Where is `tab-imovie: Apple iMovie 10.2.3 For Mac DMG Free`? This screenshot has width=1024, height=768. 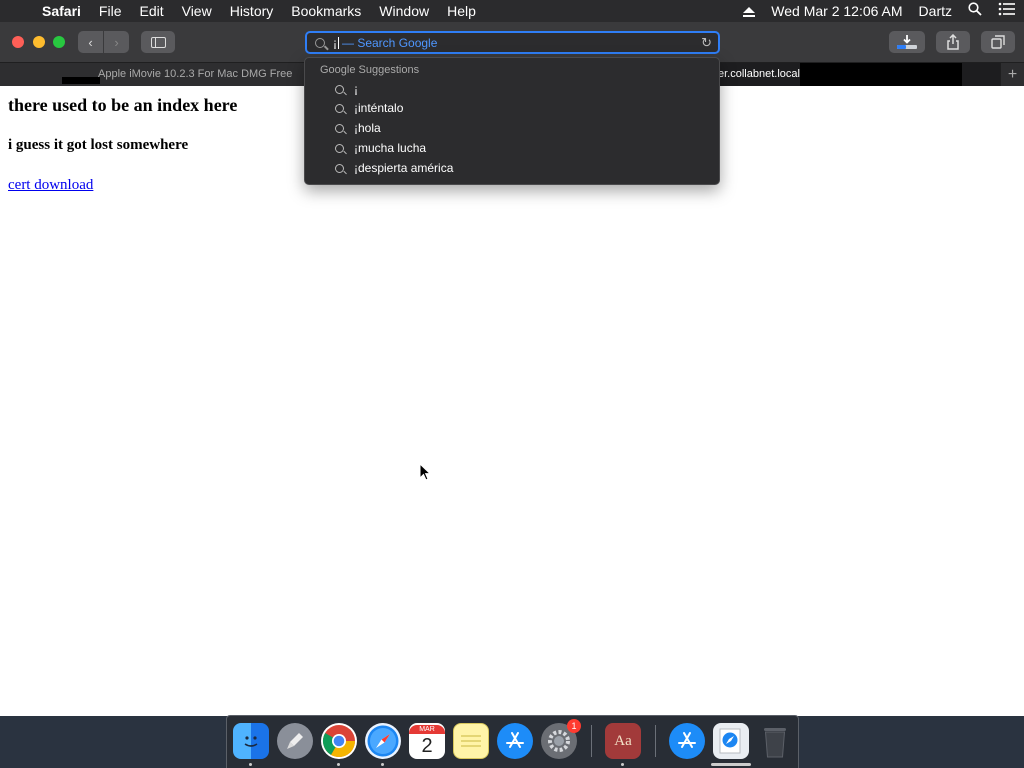
tab-imovie: Apple iMovie 10.2.3 For Mac DMG Free is located at coordinates (165, 74).